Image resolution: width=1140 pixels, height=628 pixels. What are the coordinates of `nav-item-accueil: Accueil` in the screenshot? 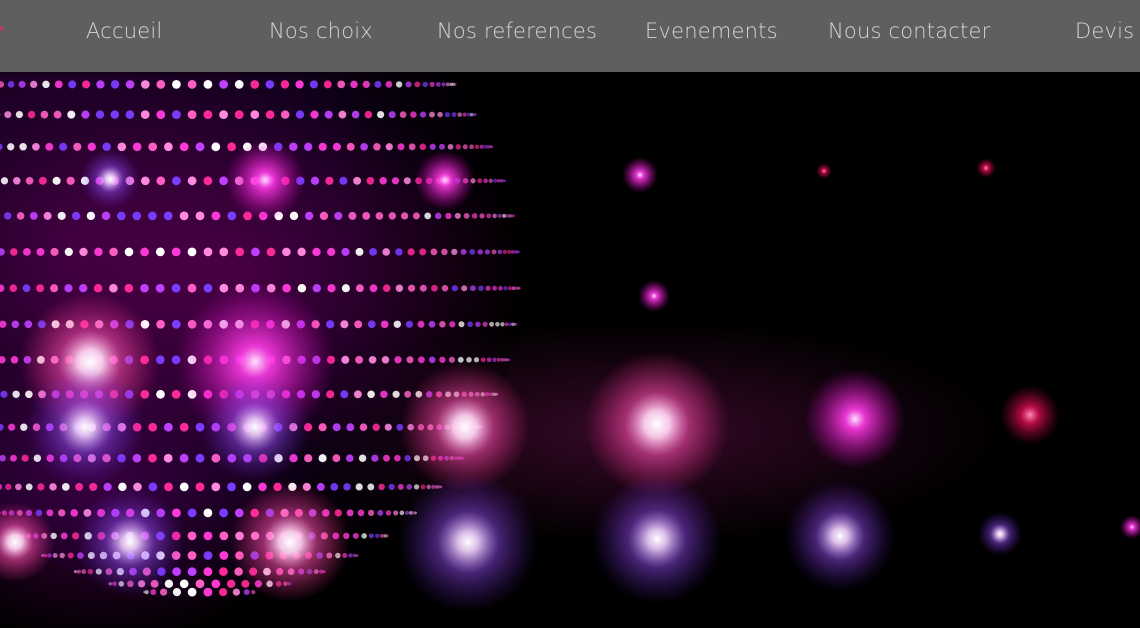 It's located at (124, 31).